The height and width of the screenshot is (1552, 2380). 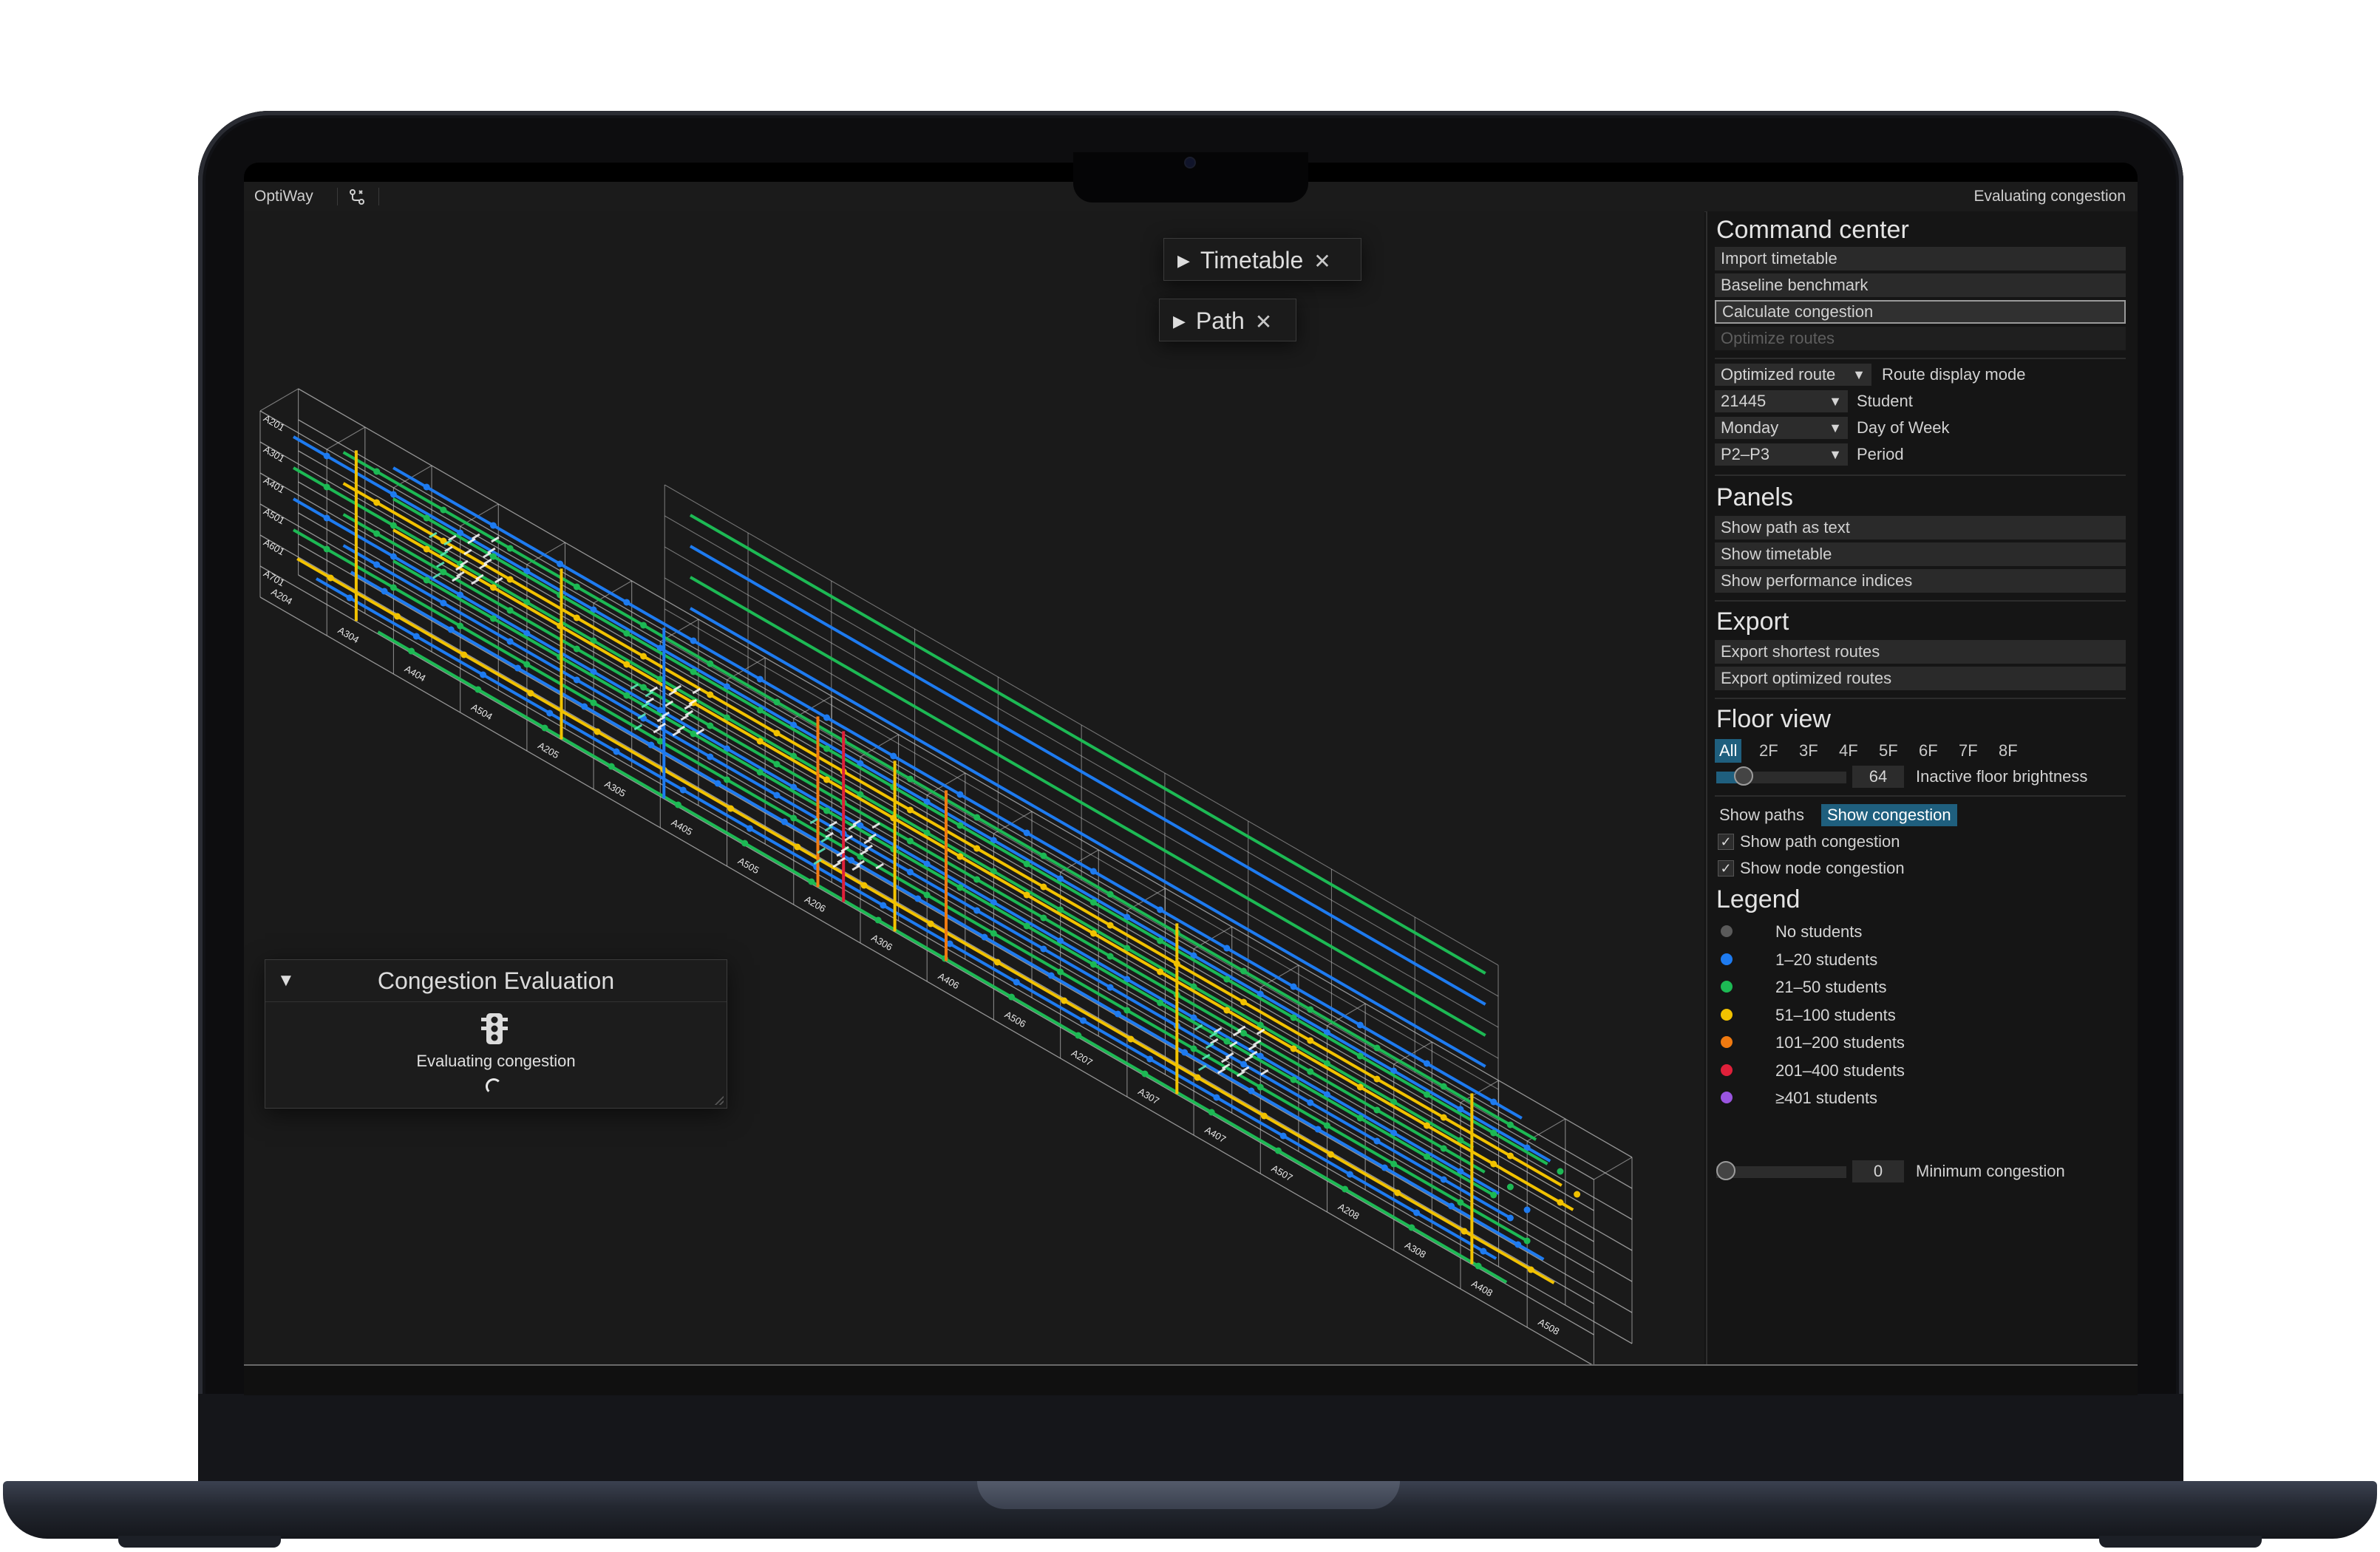 I want to click on floor-tab-2f: 2F, so click(x=1769, y=751).